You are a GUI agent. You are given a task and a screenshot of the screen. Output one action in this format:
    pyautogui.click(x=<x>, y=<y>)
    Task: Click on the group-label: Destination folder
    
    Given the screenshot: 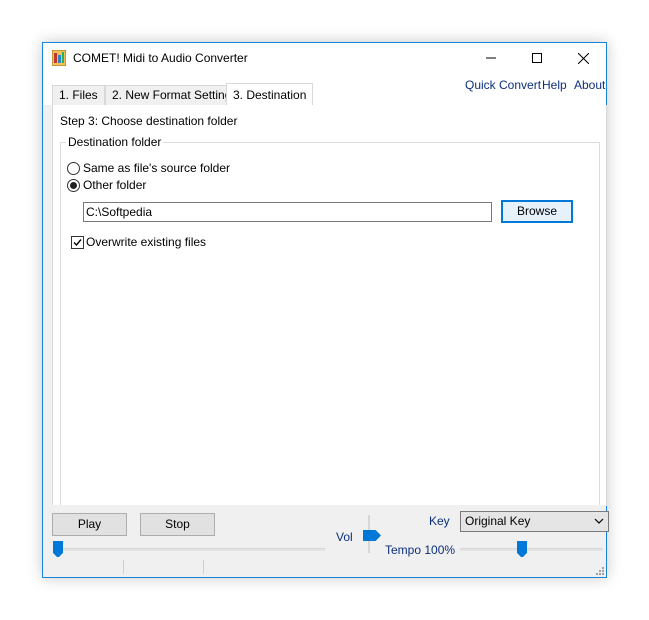 What is the action you would take?
    pyautogui.click(x=115, y=142)
    